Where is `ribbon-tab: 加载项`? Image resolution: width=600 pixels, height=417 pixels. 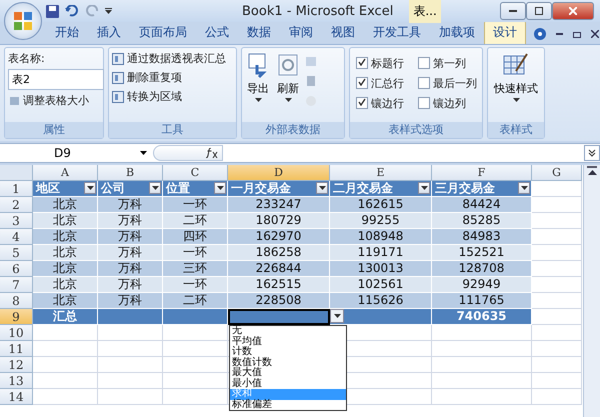
ribbon-tab: 加载项 is located at coordinates (457, 32).